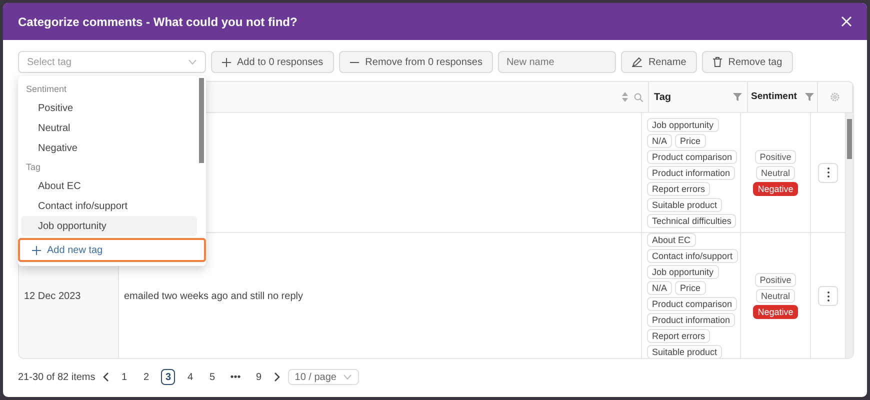  I want to click on dropdown-option: Neutral, so click(109, 128).